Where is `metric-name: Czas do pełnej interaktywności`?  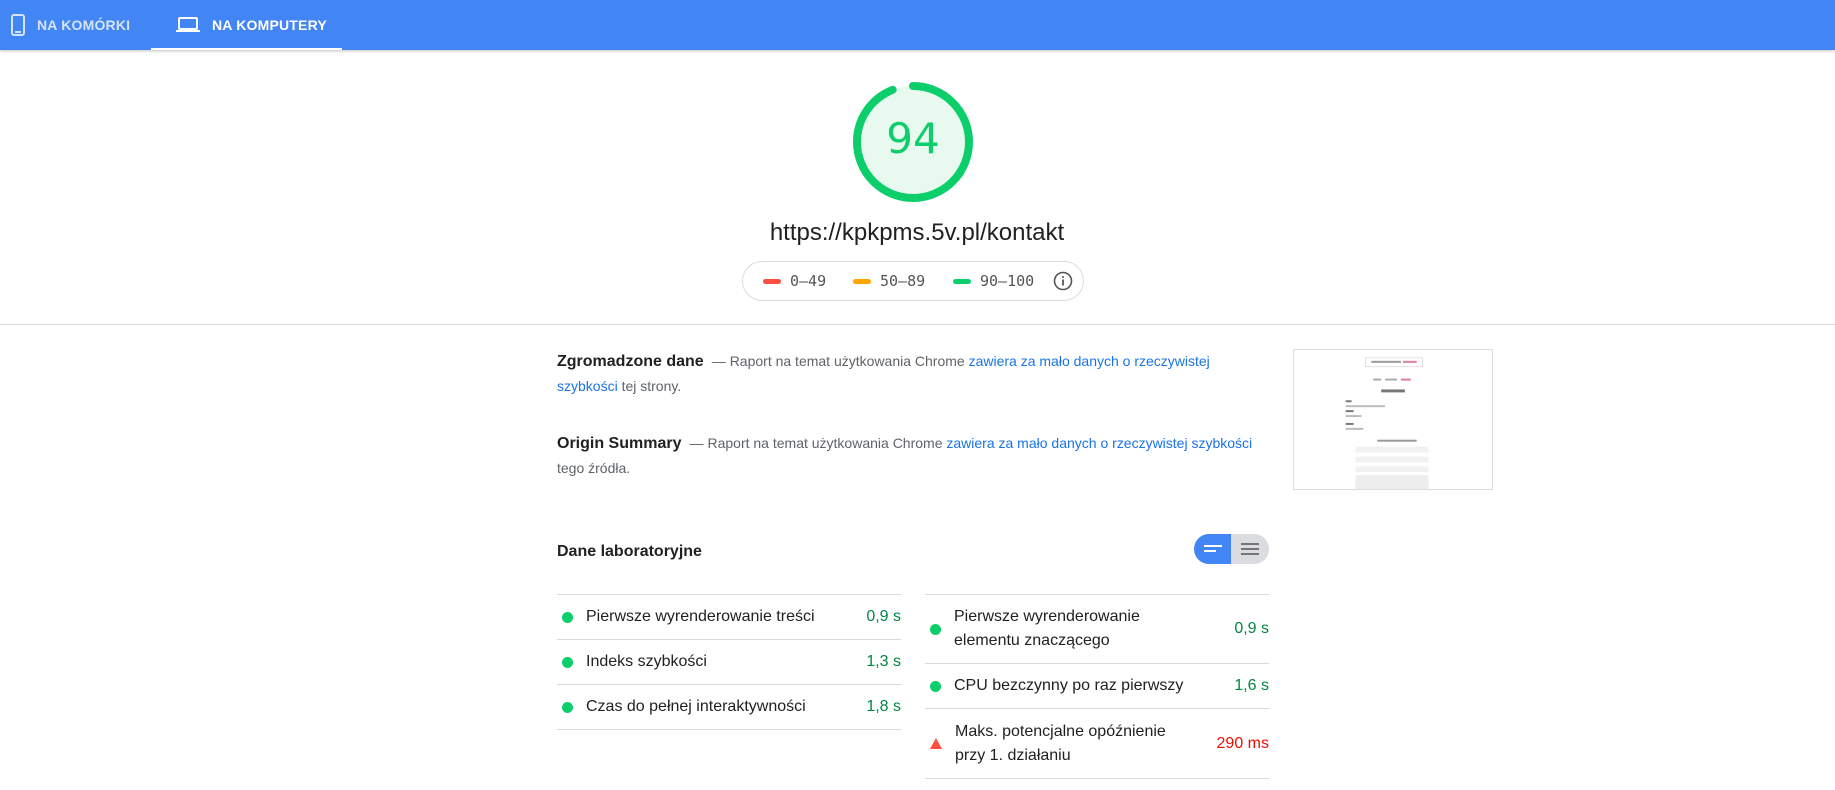
metric-name: Czas do pełnej interaktywności is located at coordinates (696, 706).